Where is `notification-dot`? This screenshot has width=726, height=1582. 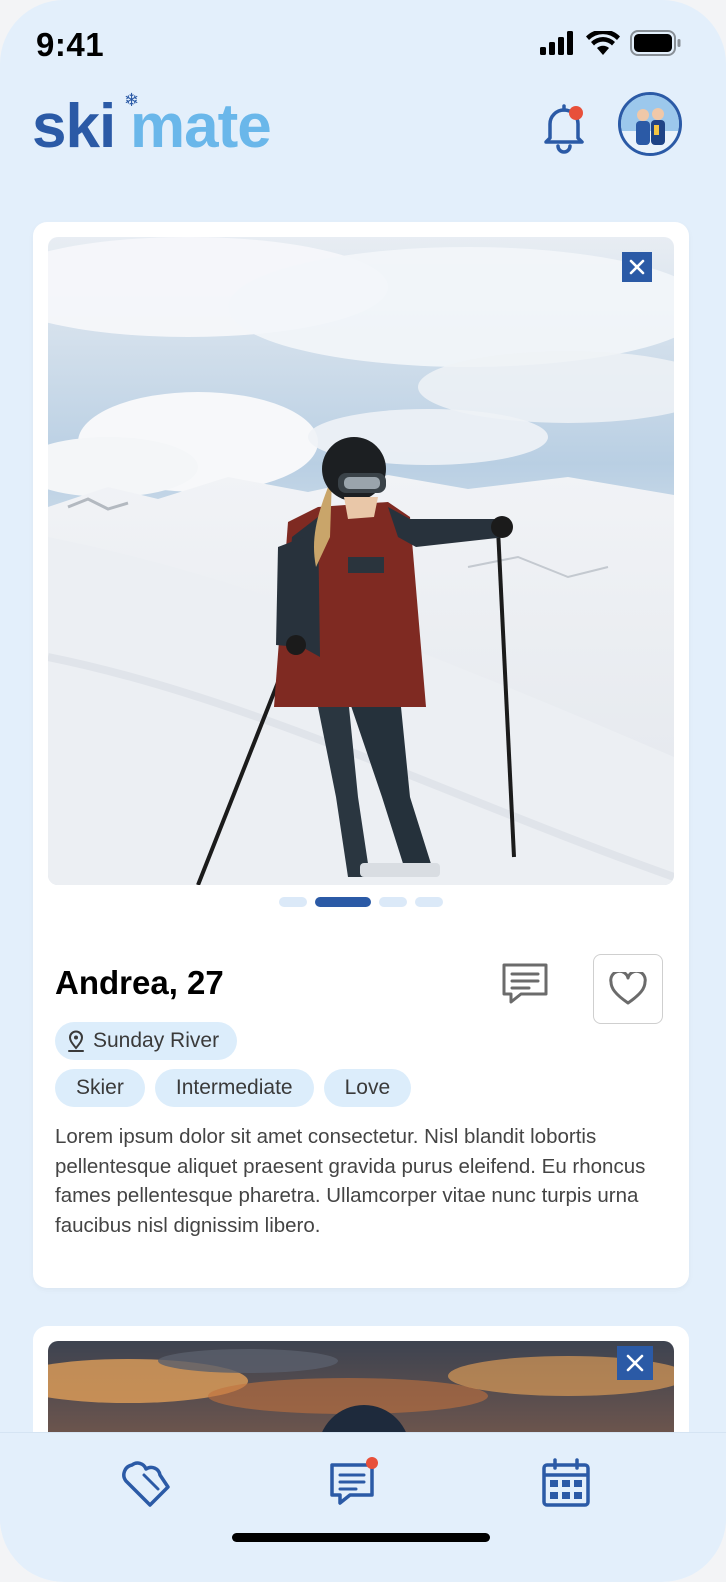
notification-dot is located at coordinates (576, 113).